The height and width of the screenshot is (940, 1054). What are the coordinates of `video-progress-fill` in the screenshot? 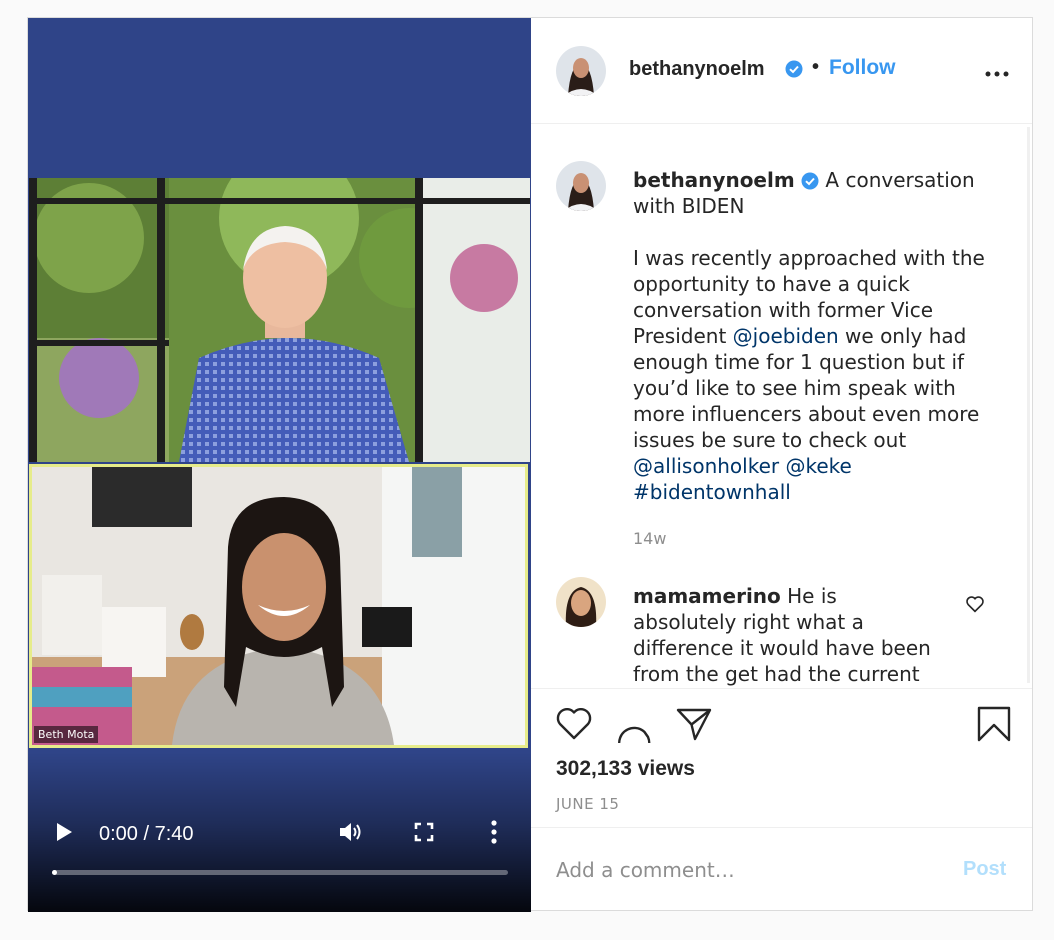 It's located at (54, 872).